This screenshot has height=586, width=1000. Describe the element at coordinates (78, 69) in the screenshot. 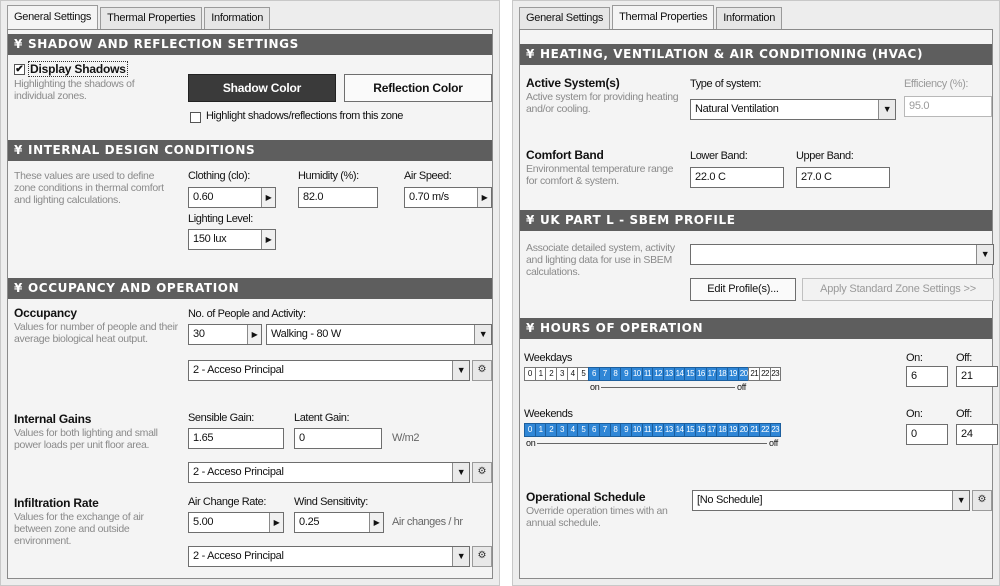

I see `display-shadows-label: Display Shadows` at that location.